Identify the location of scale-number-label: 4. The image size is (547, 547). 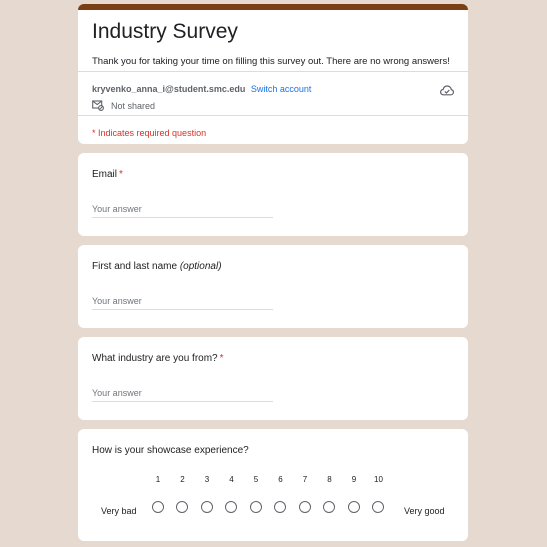
(231, 479).